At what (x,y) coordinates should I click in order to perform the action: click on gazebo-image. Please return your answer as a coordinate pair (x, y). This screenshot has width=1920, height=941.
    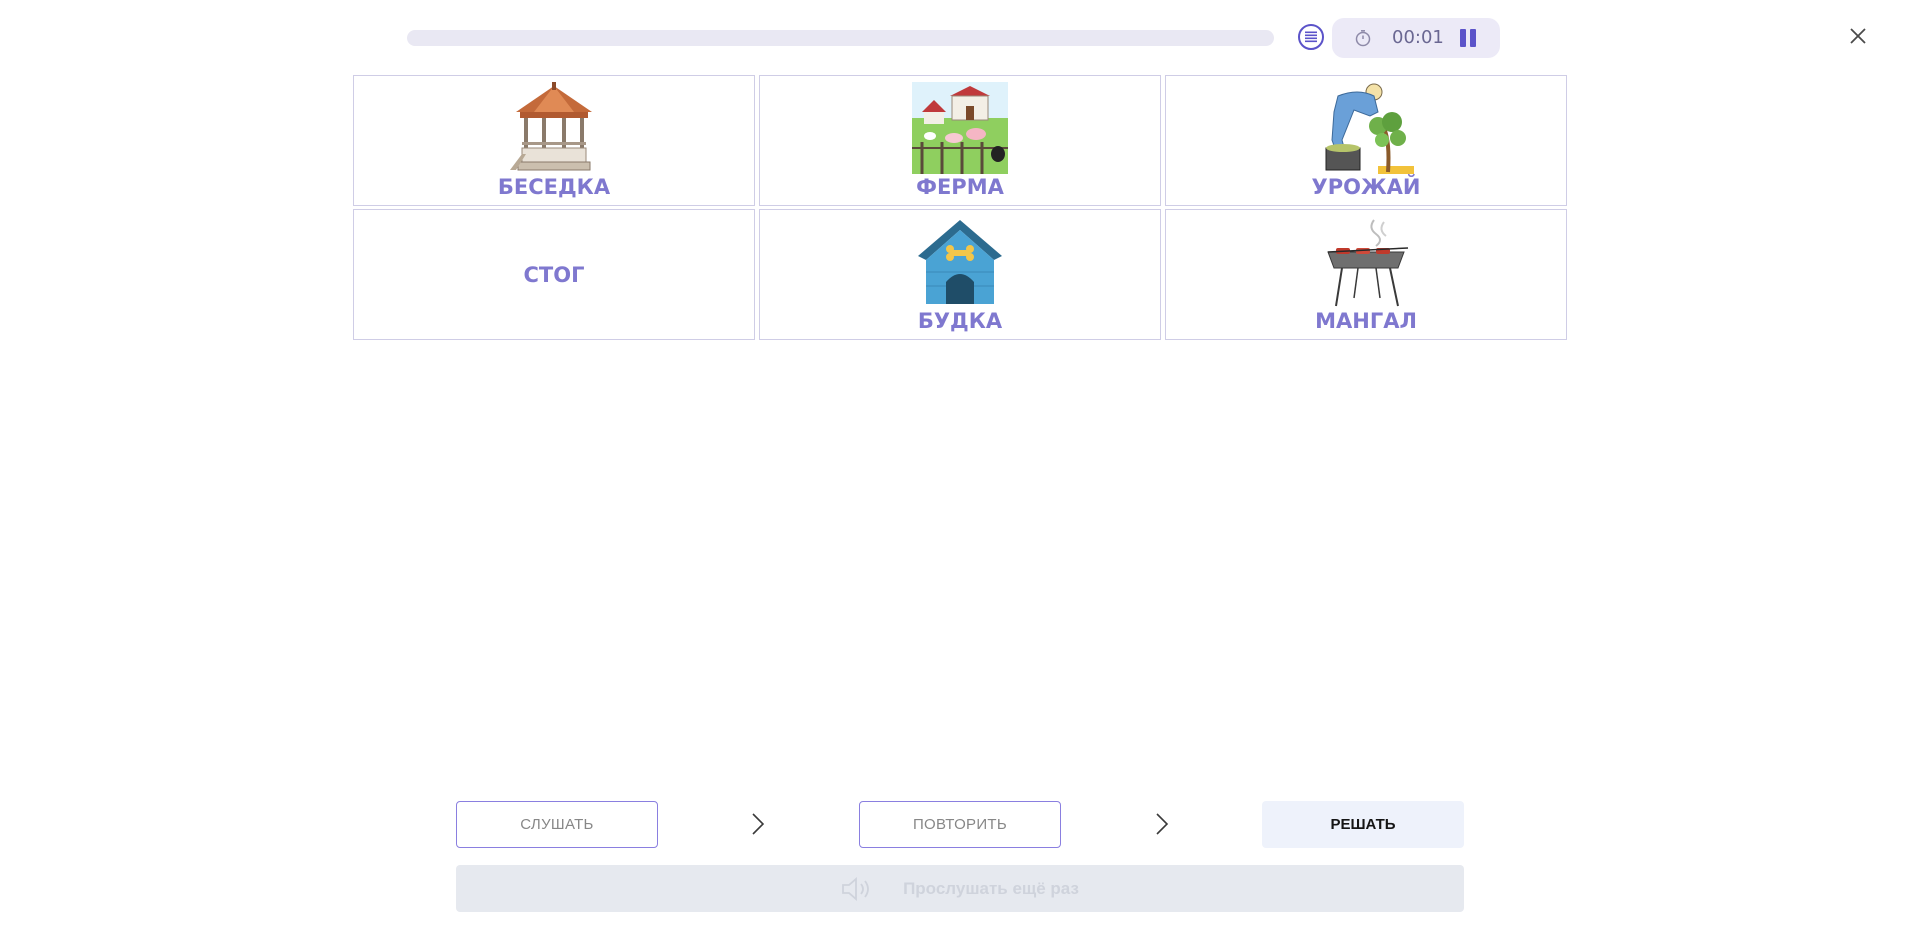
    Looking at the image, I should click on (551, 126).